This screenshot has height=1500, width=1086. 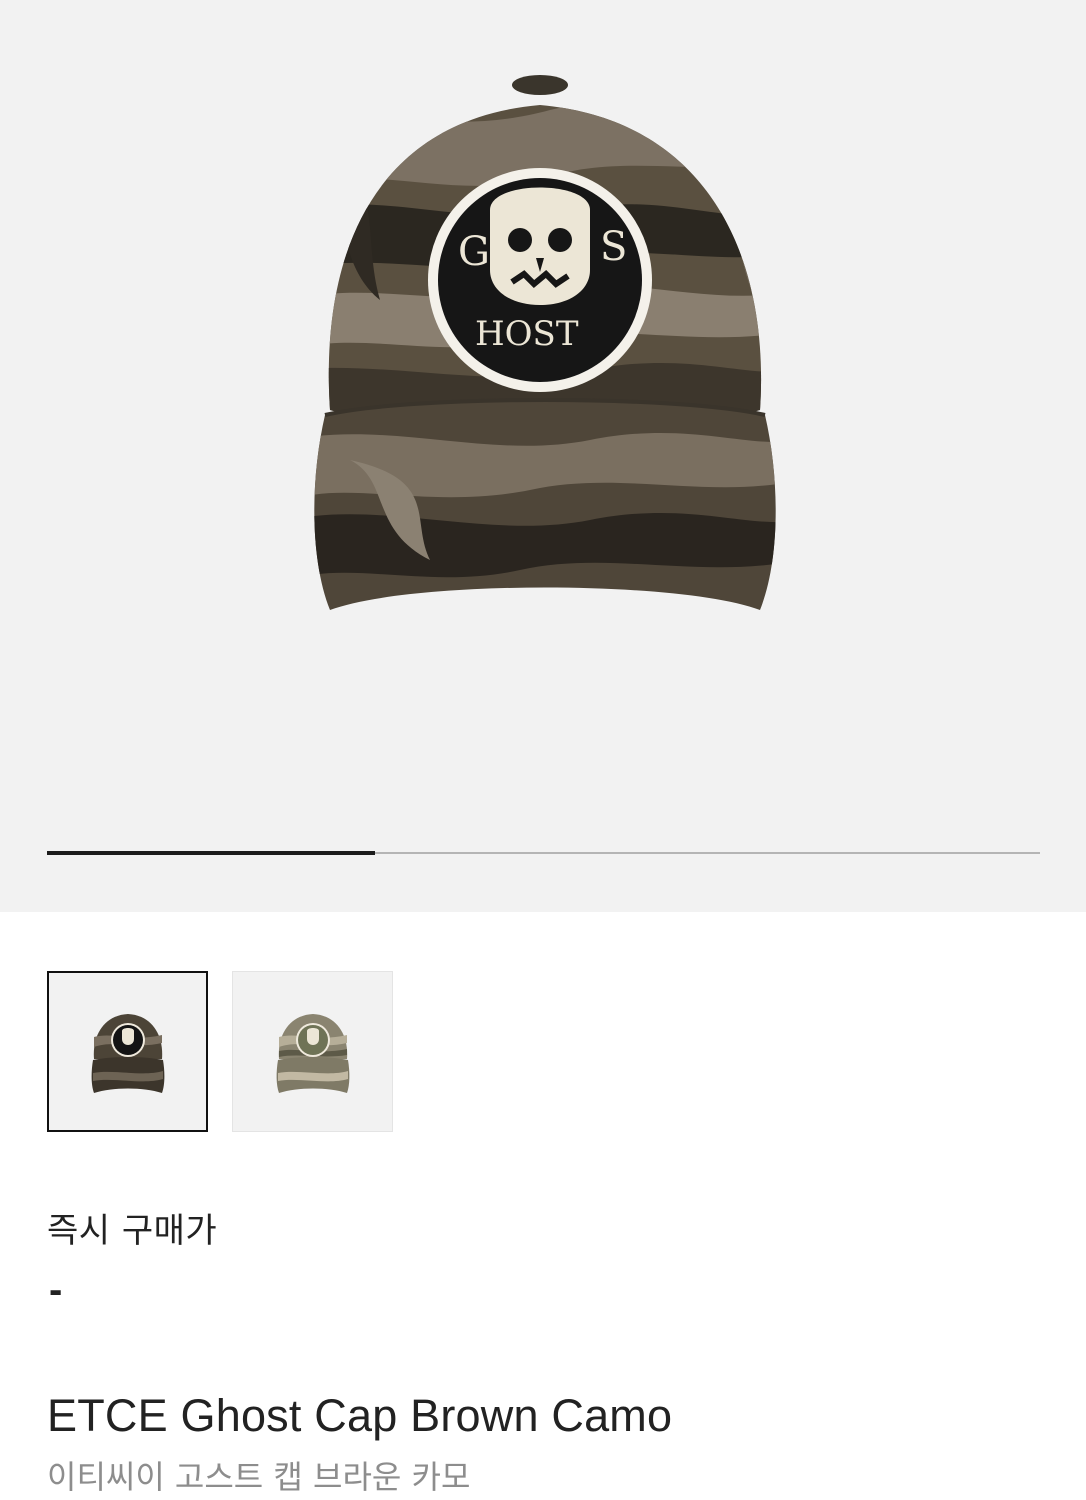 I want to click on product-title-korean: 이티씨이 고스트 캡 브라운 카모, so click(x=259, y=1477).